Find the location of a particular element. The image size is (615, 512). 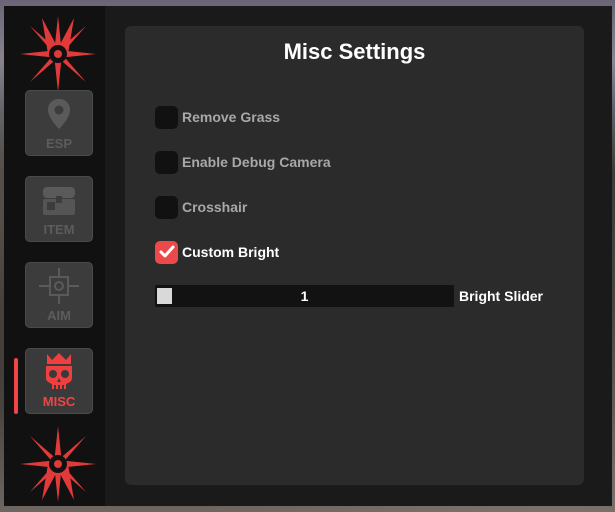

crosshair-target-icon is located at coordinates (59, 286).